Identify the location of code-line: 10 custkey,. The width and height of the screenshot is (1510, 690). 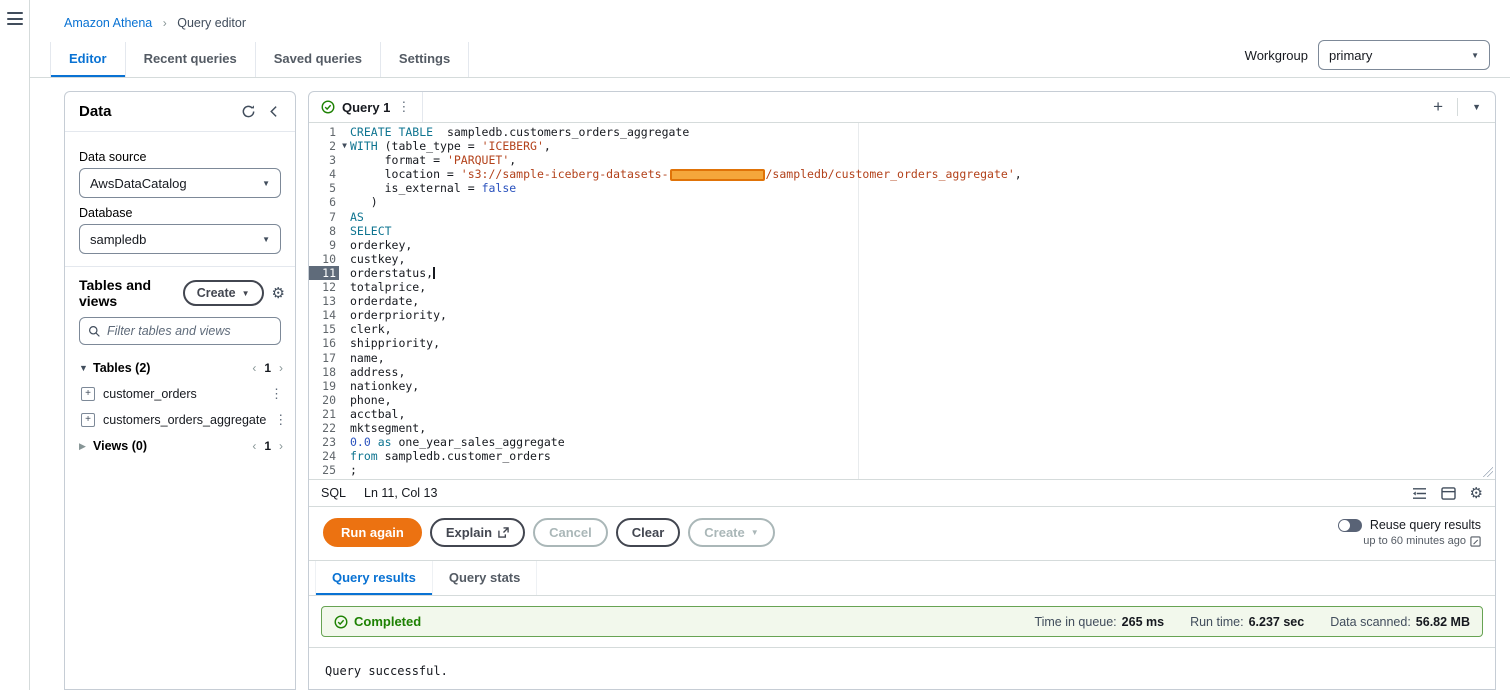
(902, 259).